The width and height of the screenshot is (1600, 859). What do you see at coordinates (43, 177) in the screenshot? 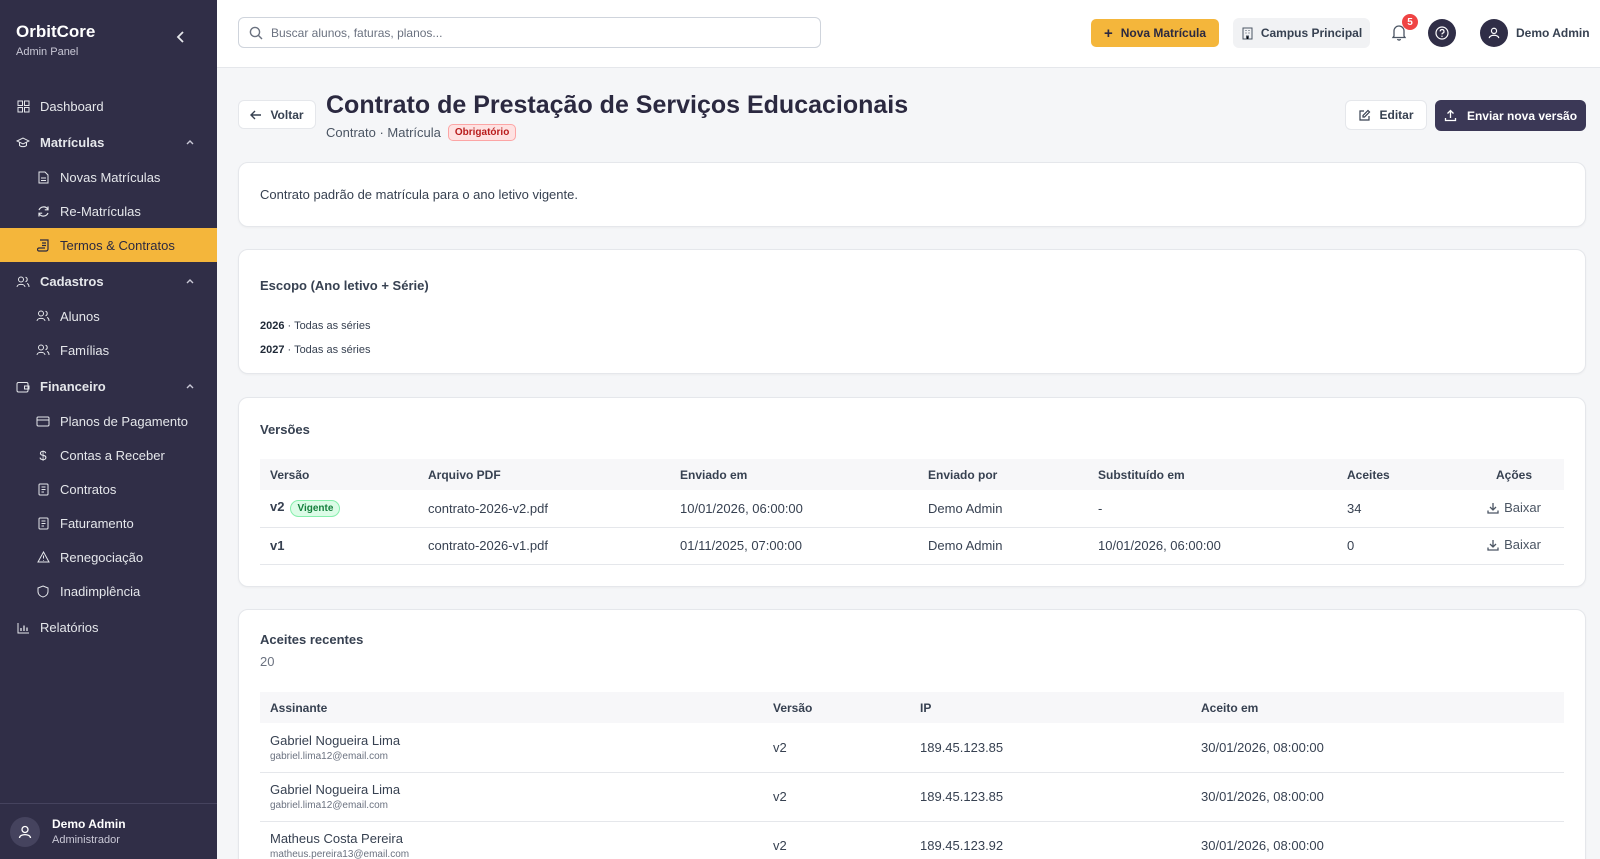
I see `document-icon` at bounding box center [43, 177].